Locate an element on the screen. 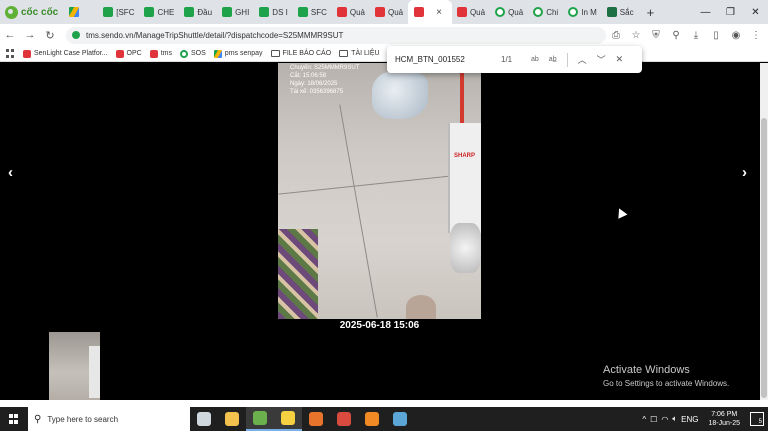  firefox-like-taskbar-button is located at coordinates (372, 419).